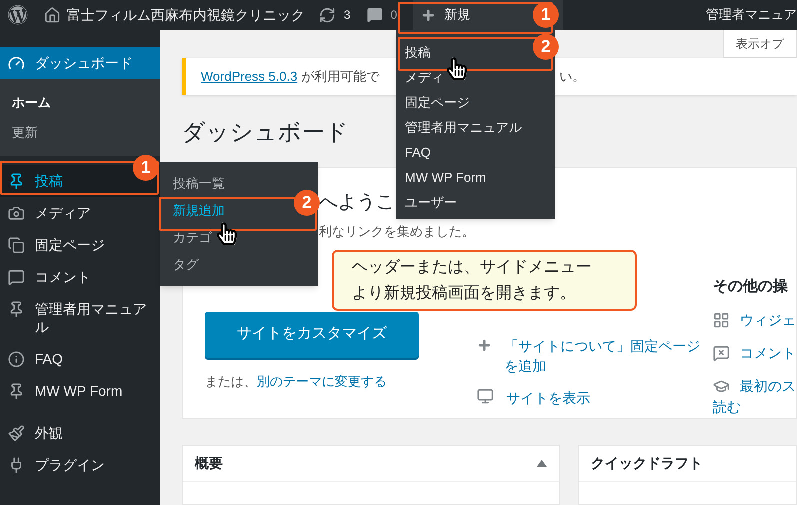 This screenshot has width=797, height=505. Describe the element at coordinates (18, 15) in the screenshot. I see `wordpress-logo-icon` at that location.